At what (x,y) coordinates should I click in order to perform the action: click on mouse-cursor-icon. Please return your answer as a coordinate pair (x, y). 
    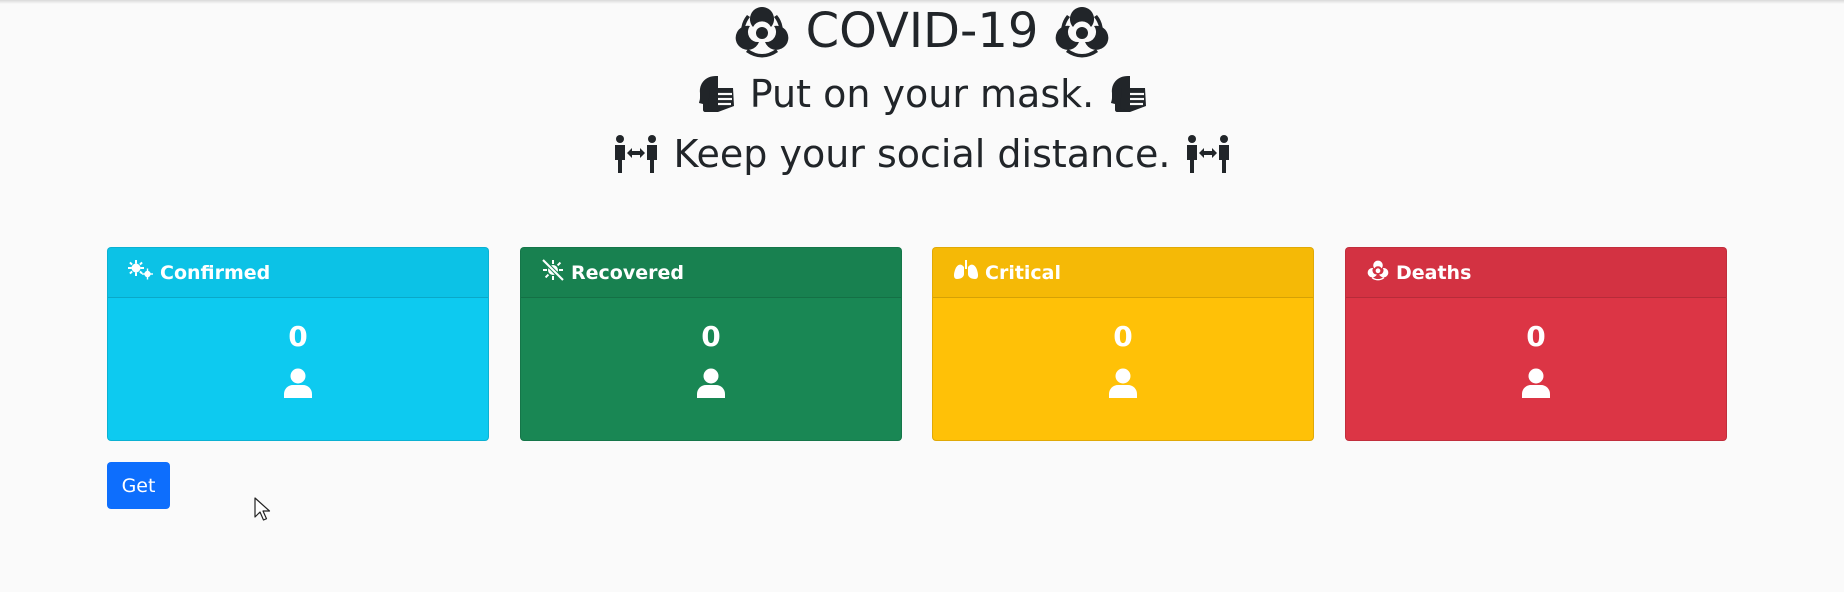
    Looking at the image, I should click on (263, 512).